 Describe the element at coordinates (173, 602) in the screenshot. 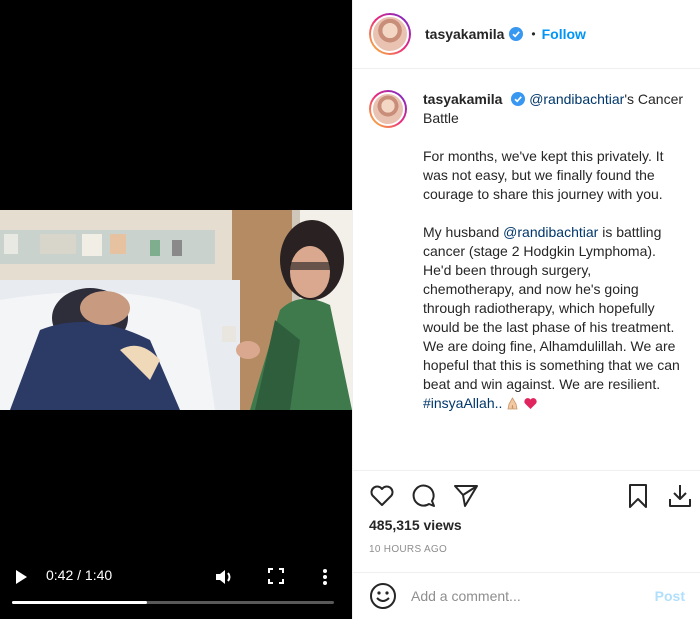

I see `video-progress-bar` at that location.